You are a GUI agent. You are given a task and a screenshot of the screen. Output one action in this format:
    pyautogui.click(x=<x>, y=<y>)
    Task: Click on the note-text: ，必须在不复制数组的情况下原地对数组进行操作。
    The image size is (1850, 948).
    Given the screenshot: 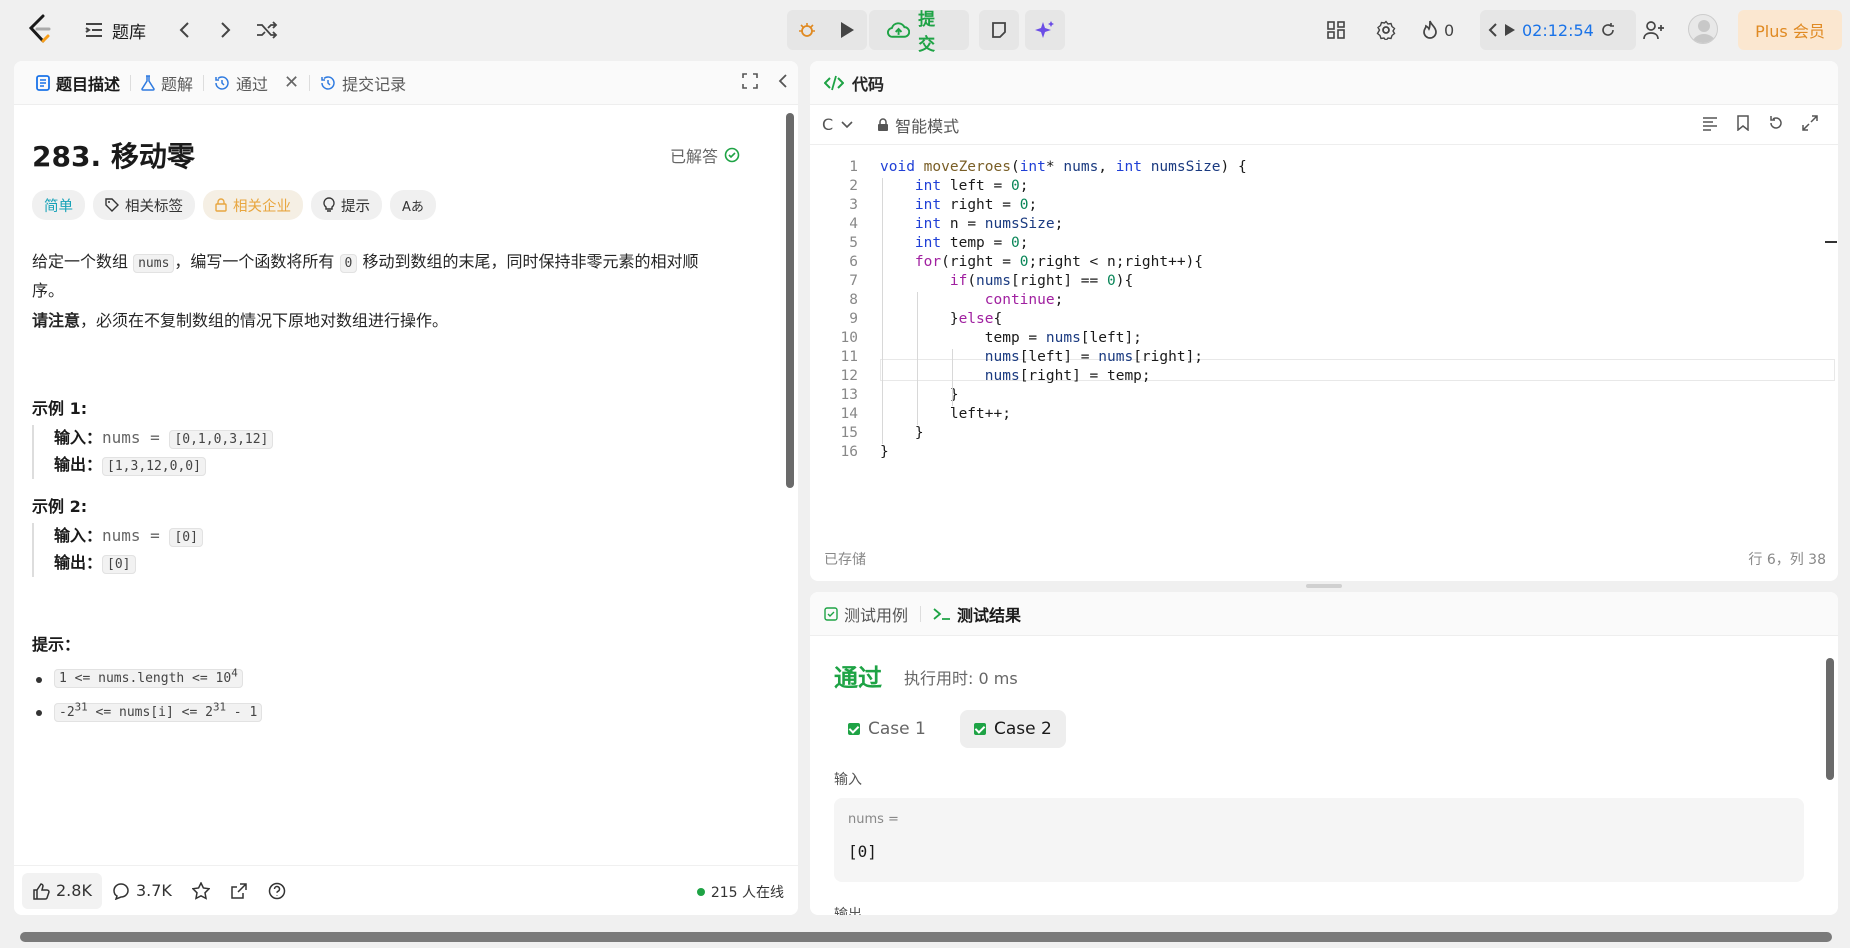 What is the action you would take?
    pyautogui.click(x=264, y=320)
    